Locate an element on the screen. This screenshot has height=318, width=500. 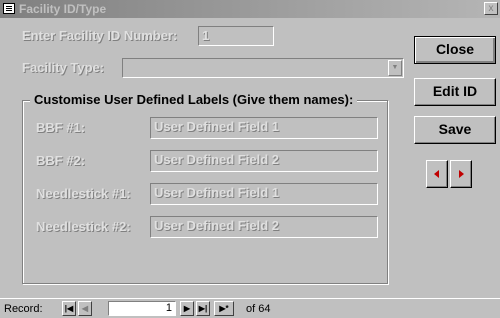
bbf2-label: BBF #2: is located at coordinates (61, 160).